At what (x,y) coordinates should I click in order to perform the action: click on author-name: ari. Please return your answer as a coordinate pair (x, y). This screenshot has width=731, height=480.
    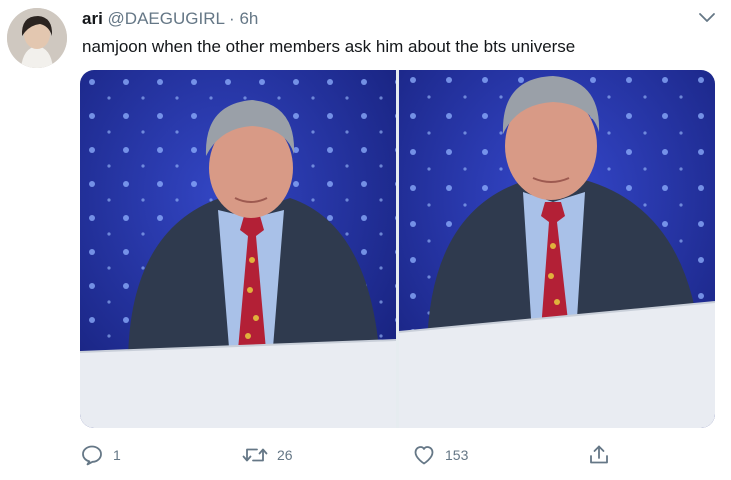
    Looking at the image, I should click on (92, 18).